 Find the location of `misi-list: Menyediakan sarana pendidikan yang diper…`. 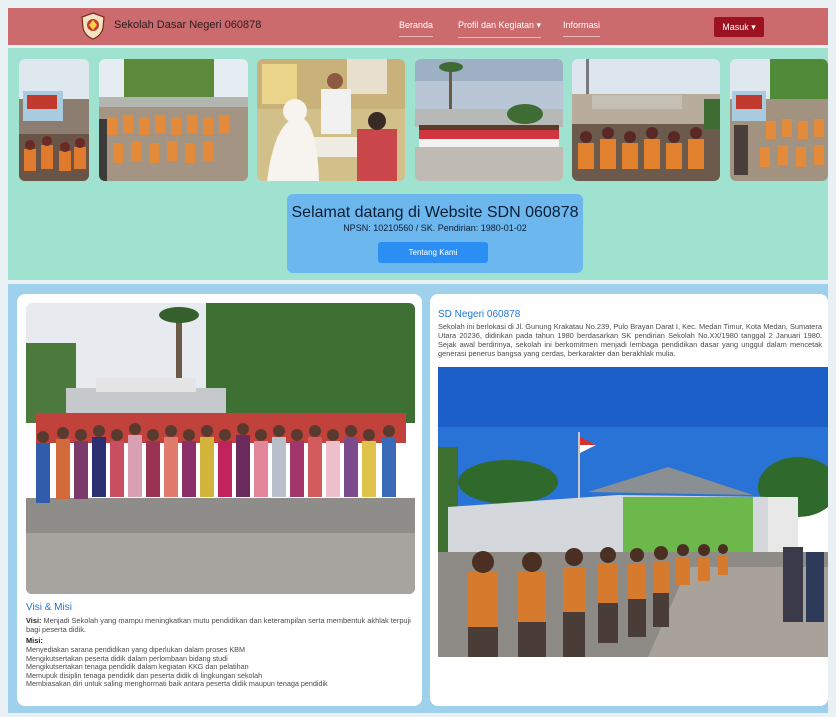

misi-list: Menyediakan sarana pendidikan yang diper… is located at coordinates (223, 667).